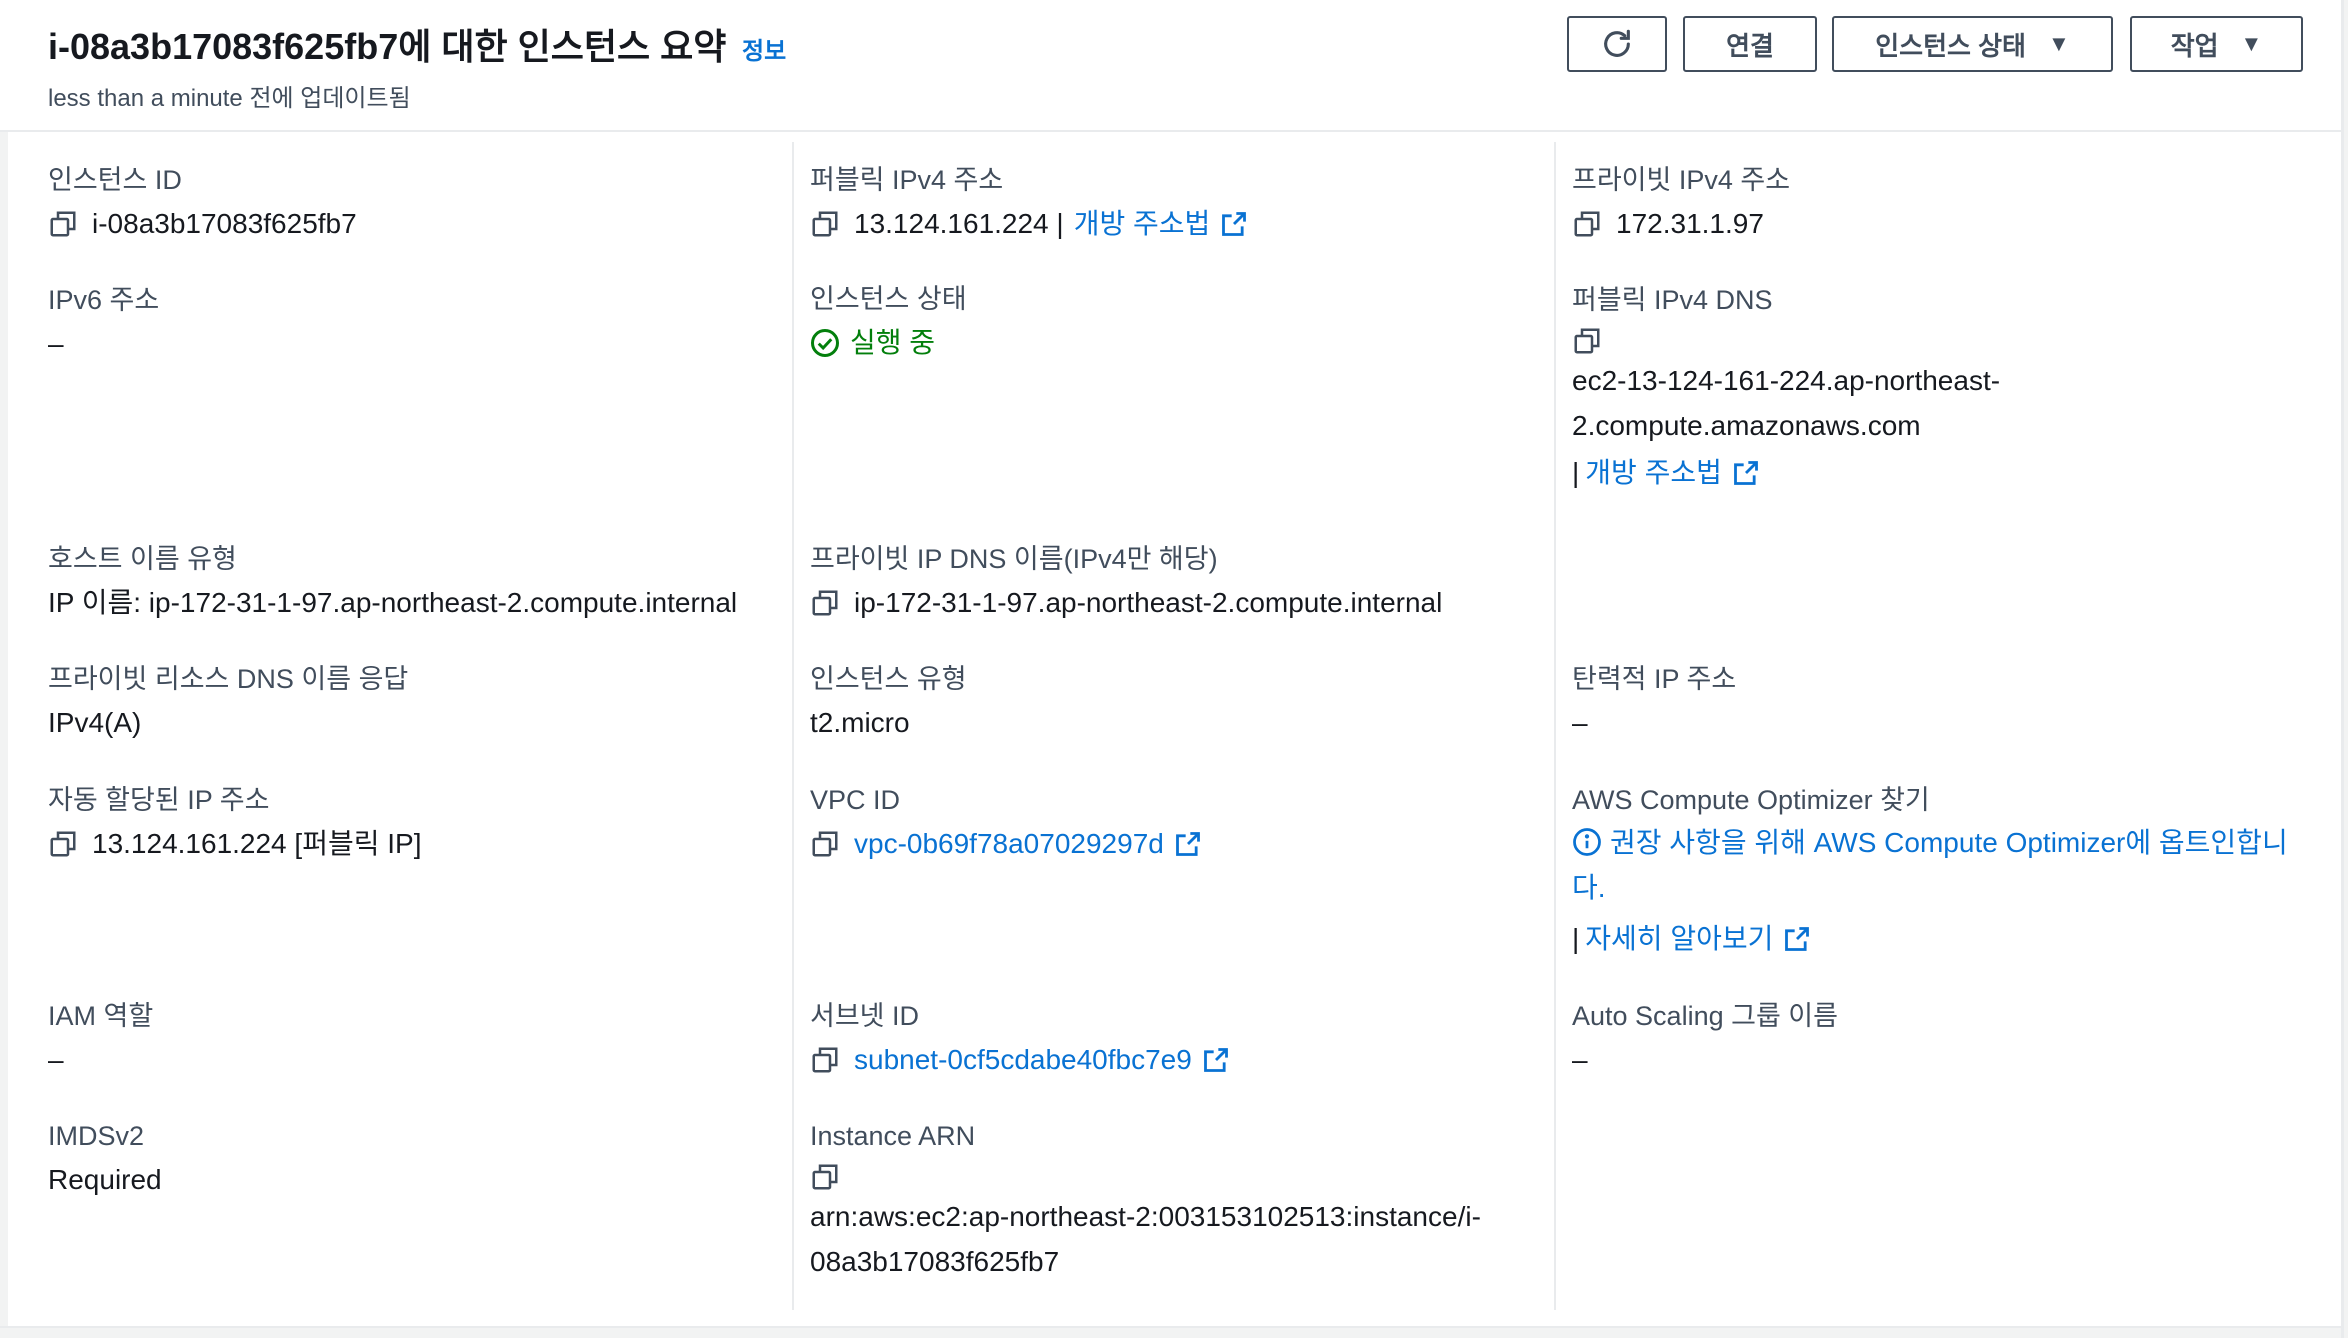  I want to click on field-label: 프라이빗 IP DNS 이름(IPv4만 해당), so click(1014, 559).